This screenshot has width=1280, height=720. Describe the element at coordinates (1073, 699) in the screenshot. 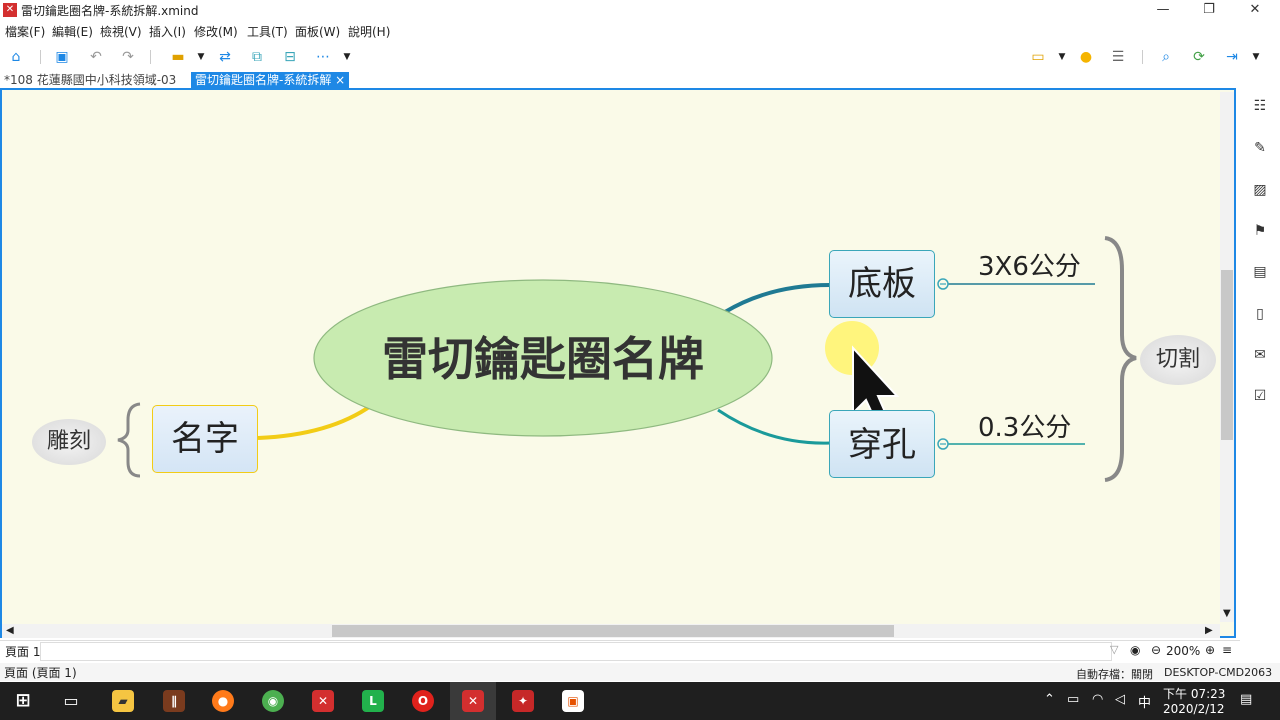

I see `battery-icon: ▭` at that location.